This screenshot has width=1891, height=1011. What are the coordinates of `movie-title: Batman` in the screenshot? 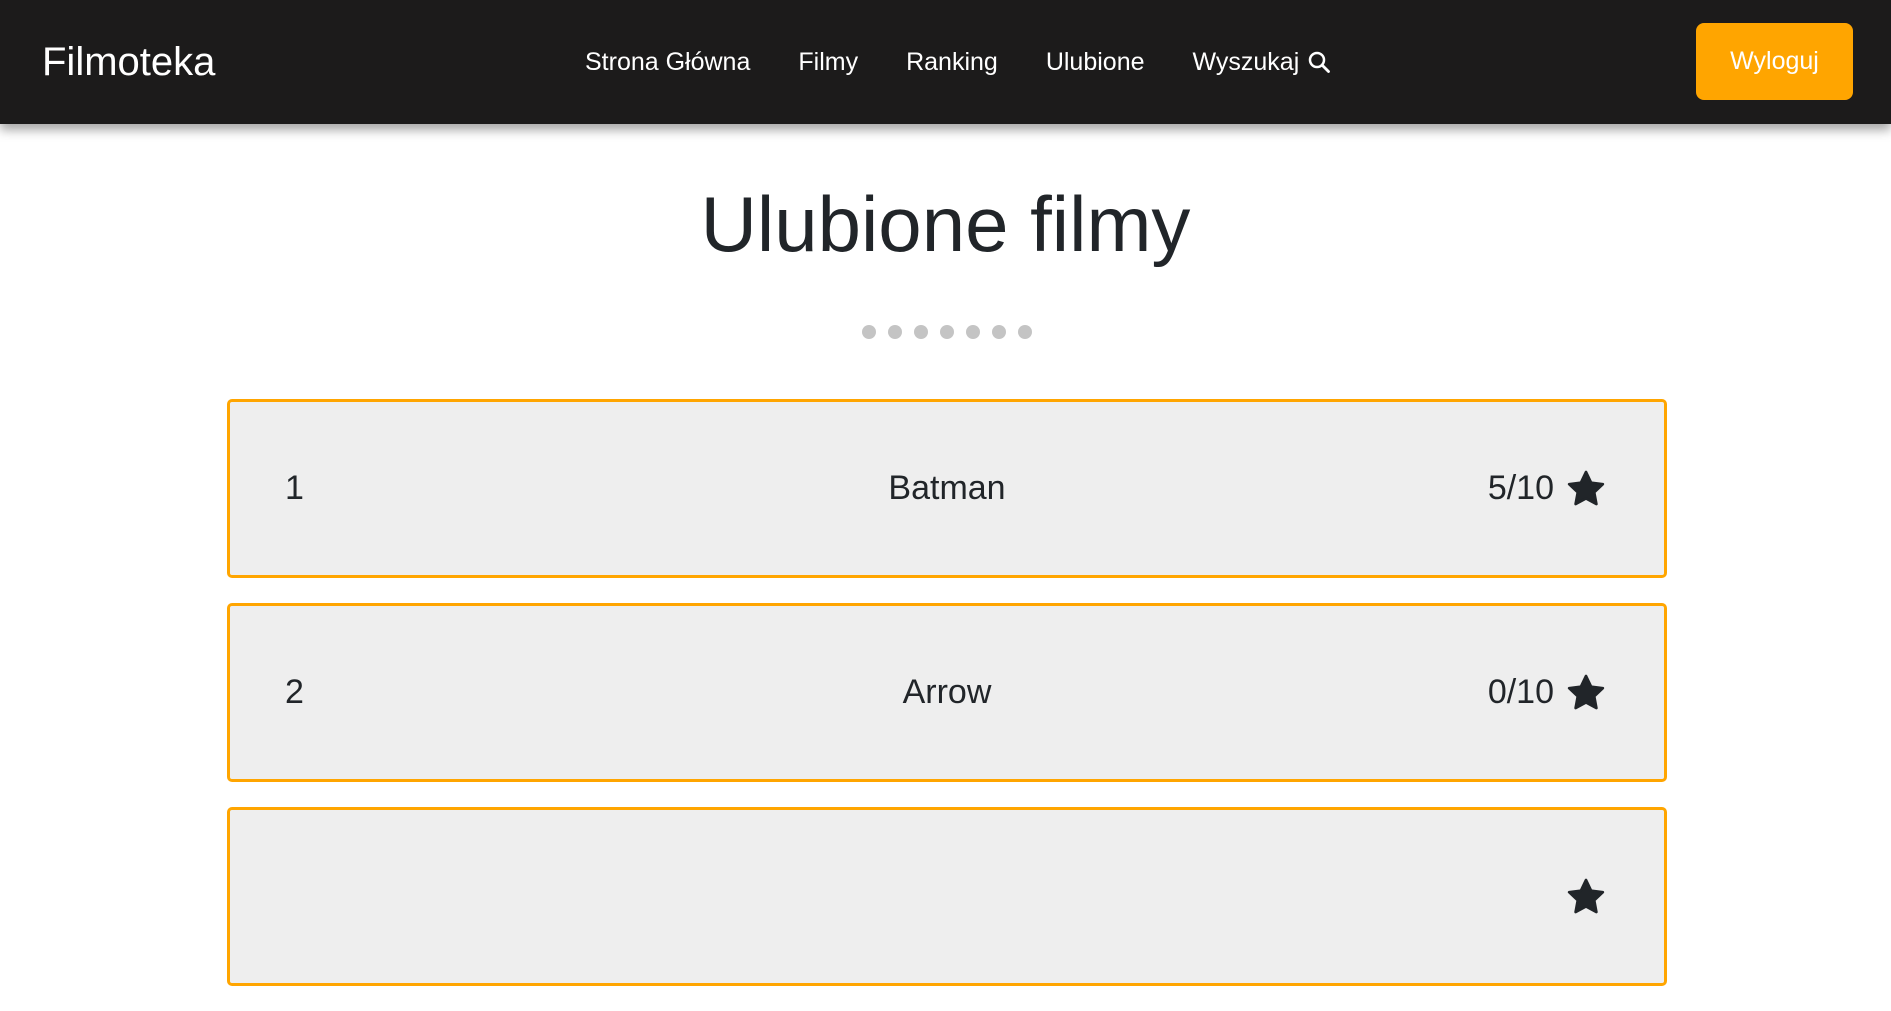 It's located at (947, 488).